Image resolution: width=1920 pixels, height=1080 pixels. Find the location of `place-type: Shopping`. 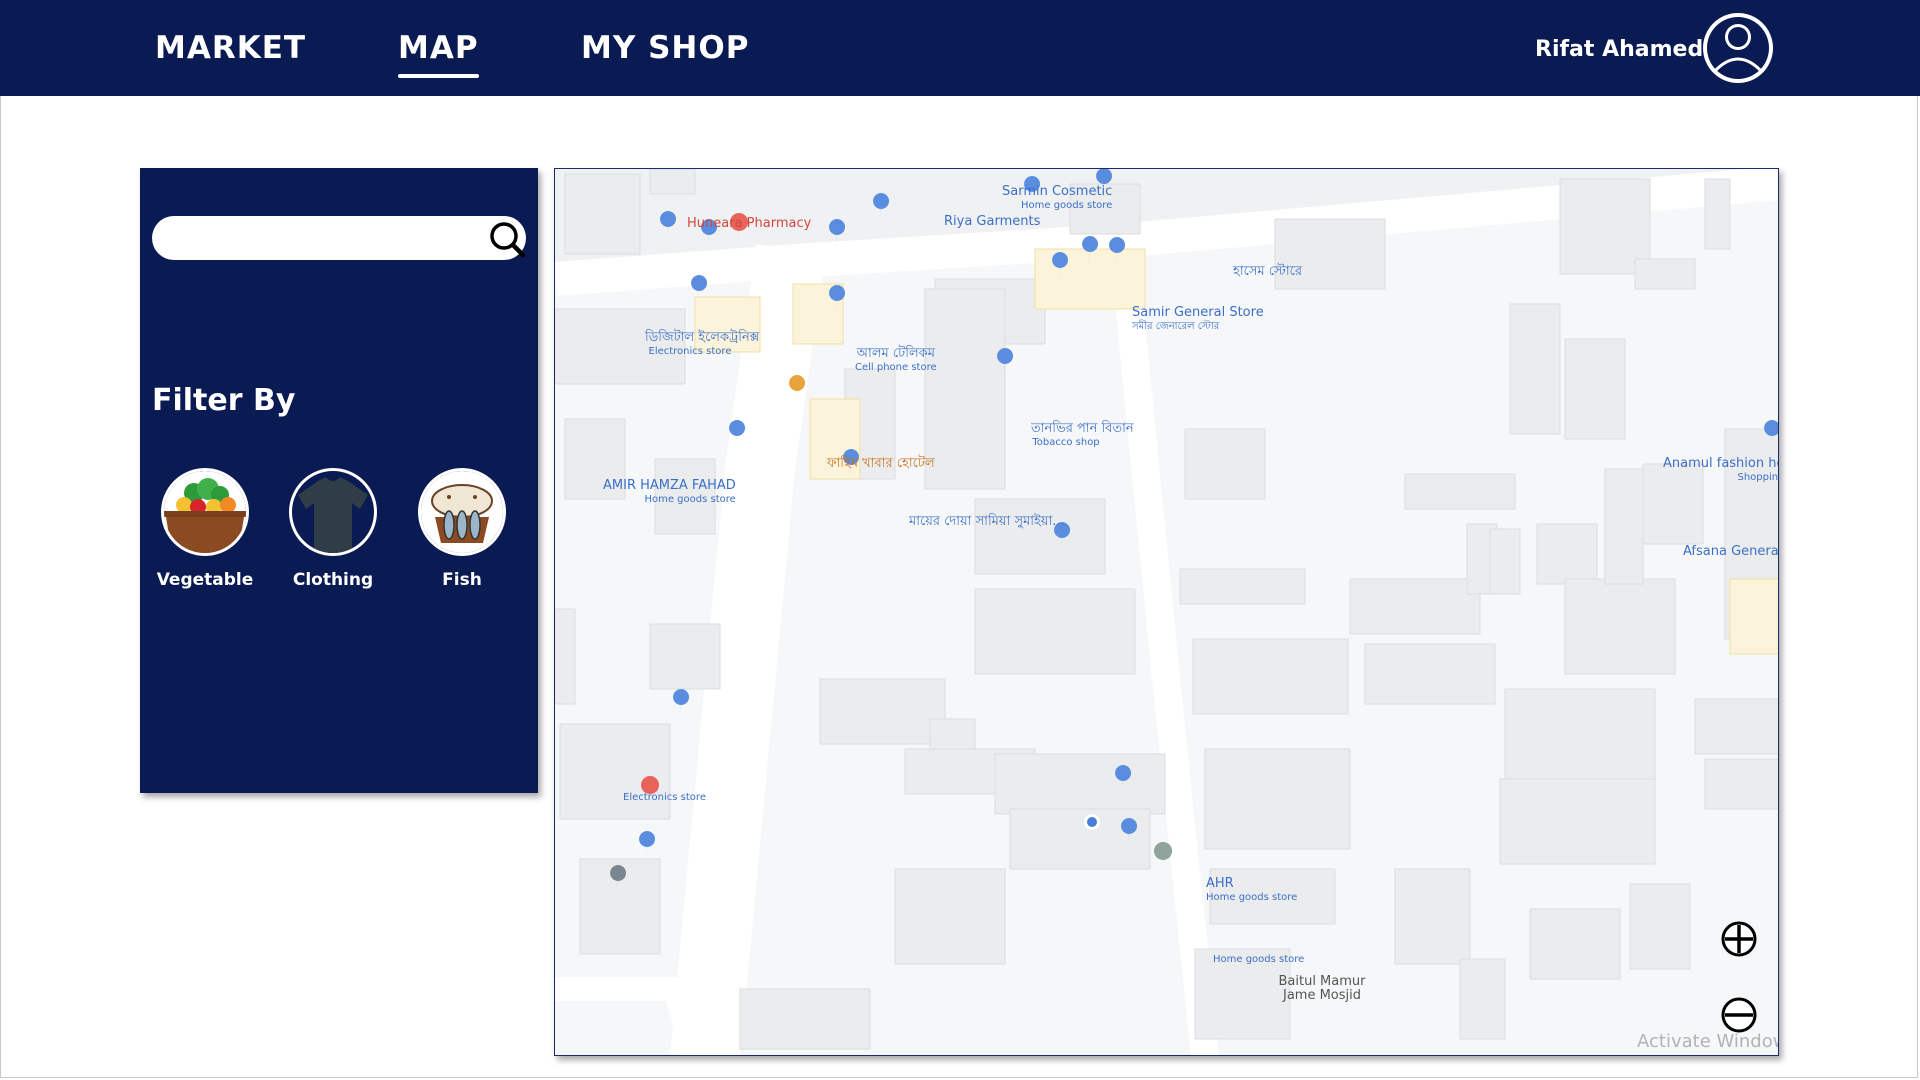

place-type: Shopping is located at coordinates (1758, 477).